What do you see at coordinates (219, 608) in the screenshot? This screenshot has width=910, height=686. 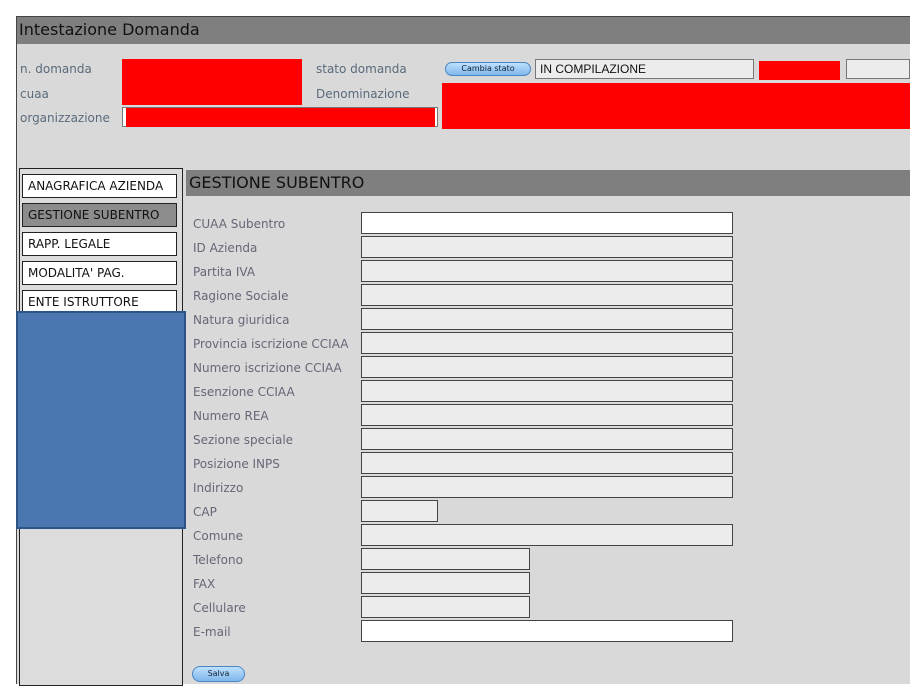 I see `label-cellulare: Cellulare` at bounding box center [219, 608].